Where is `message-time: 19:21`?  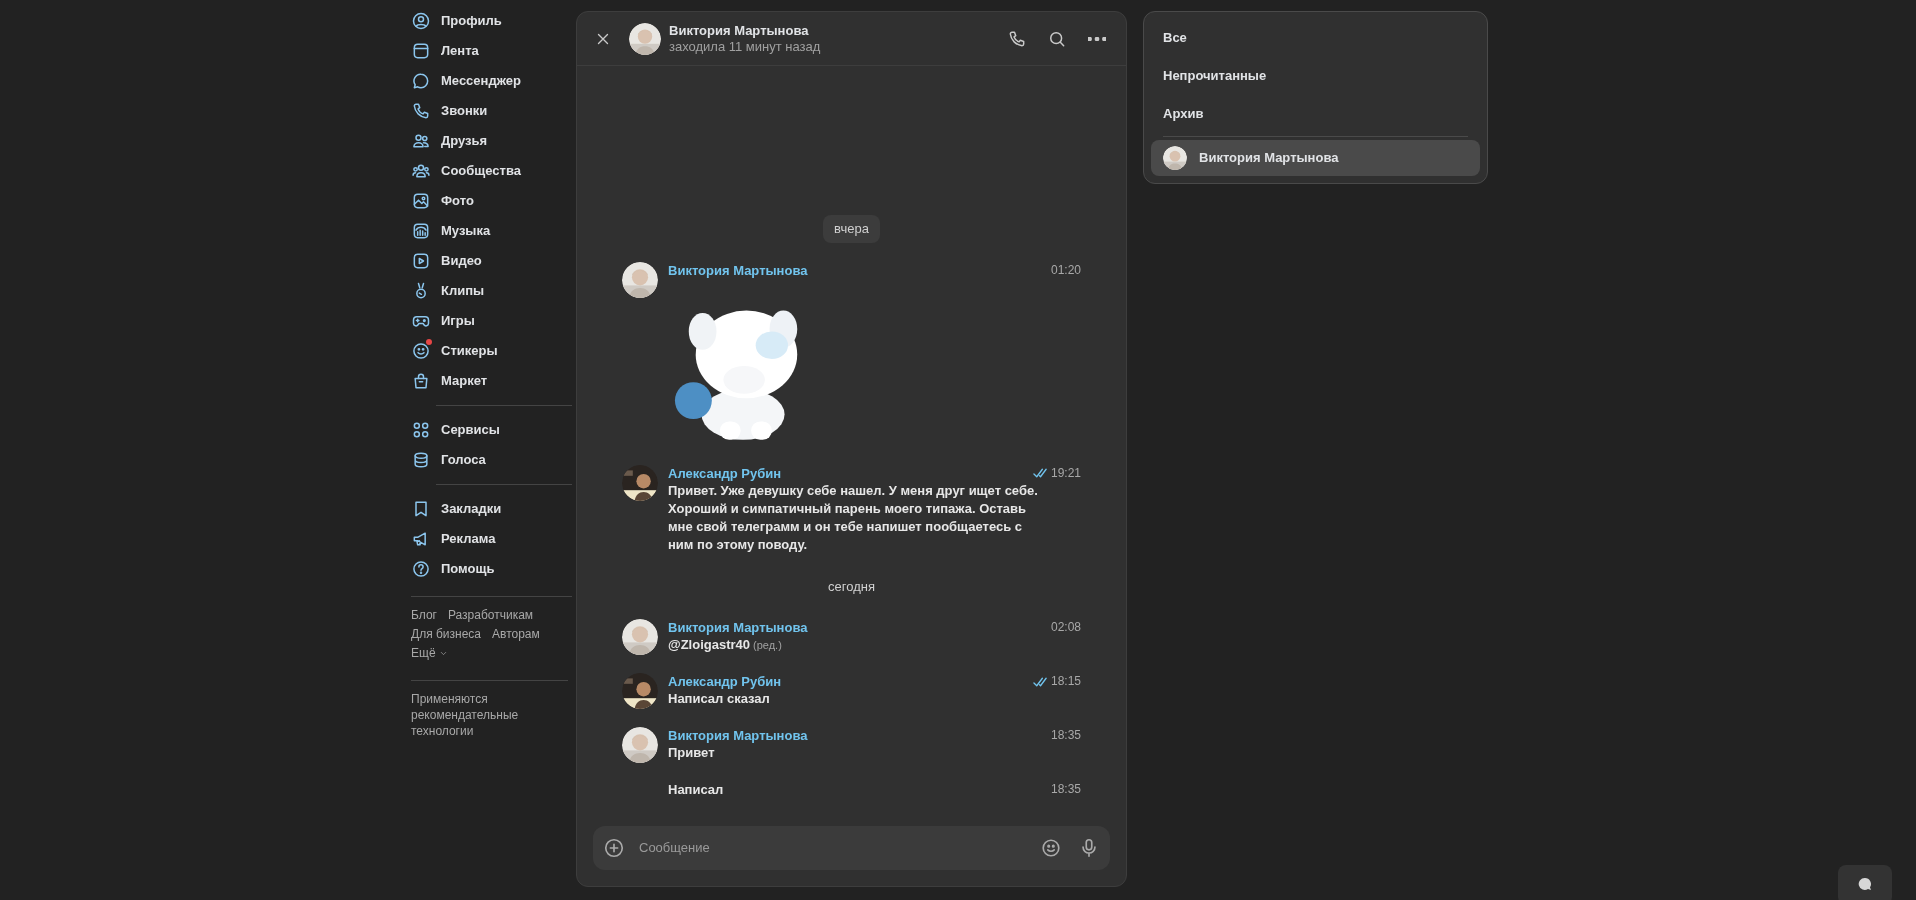
message-time: 19:21 is located at coordinates (1065, 473).